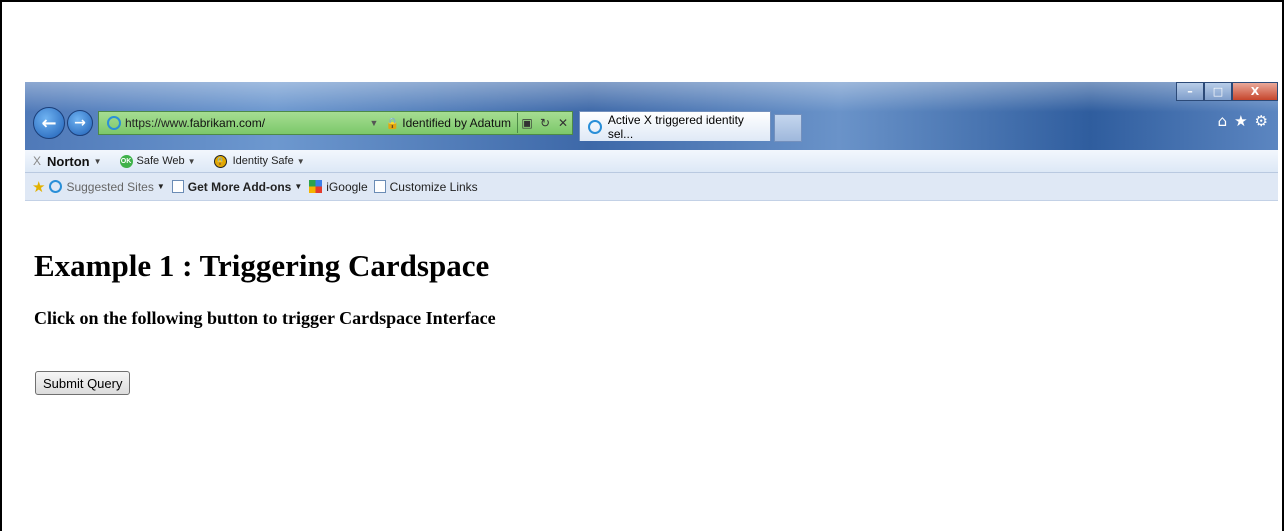 Image resolution: width=1288 pixels, height=531 pixels. Describe the element at coordinates (109, 187) in the screenshot. I see `suggested-sites-link: Suggested Sites` at that location.